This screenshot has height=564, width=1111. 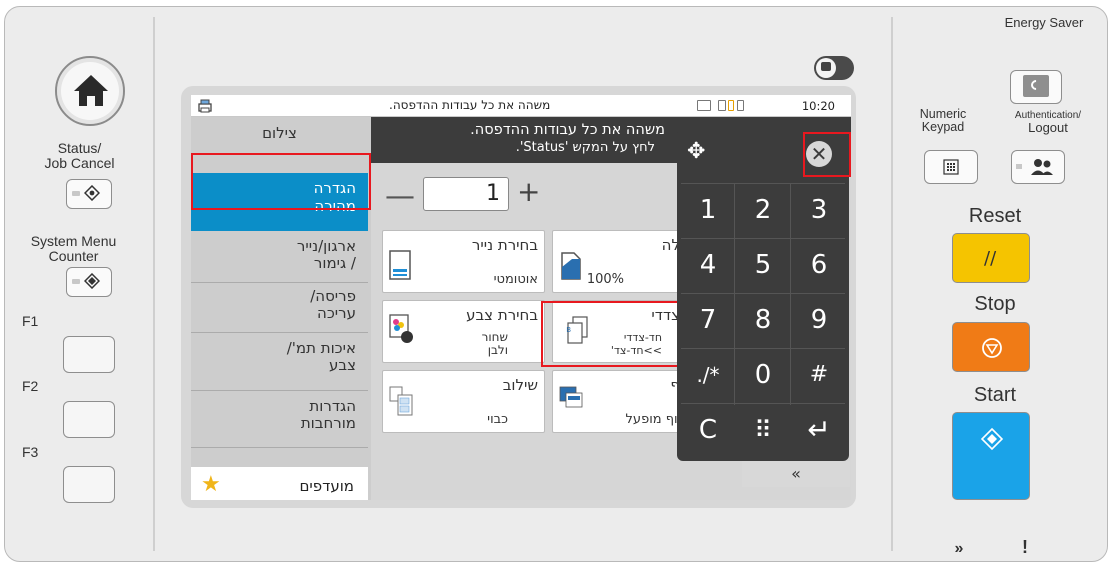 I want to click on stop-button, so click(x=991, y=347).